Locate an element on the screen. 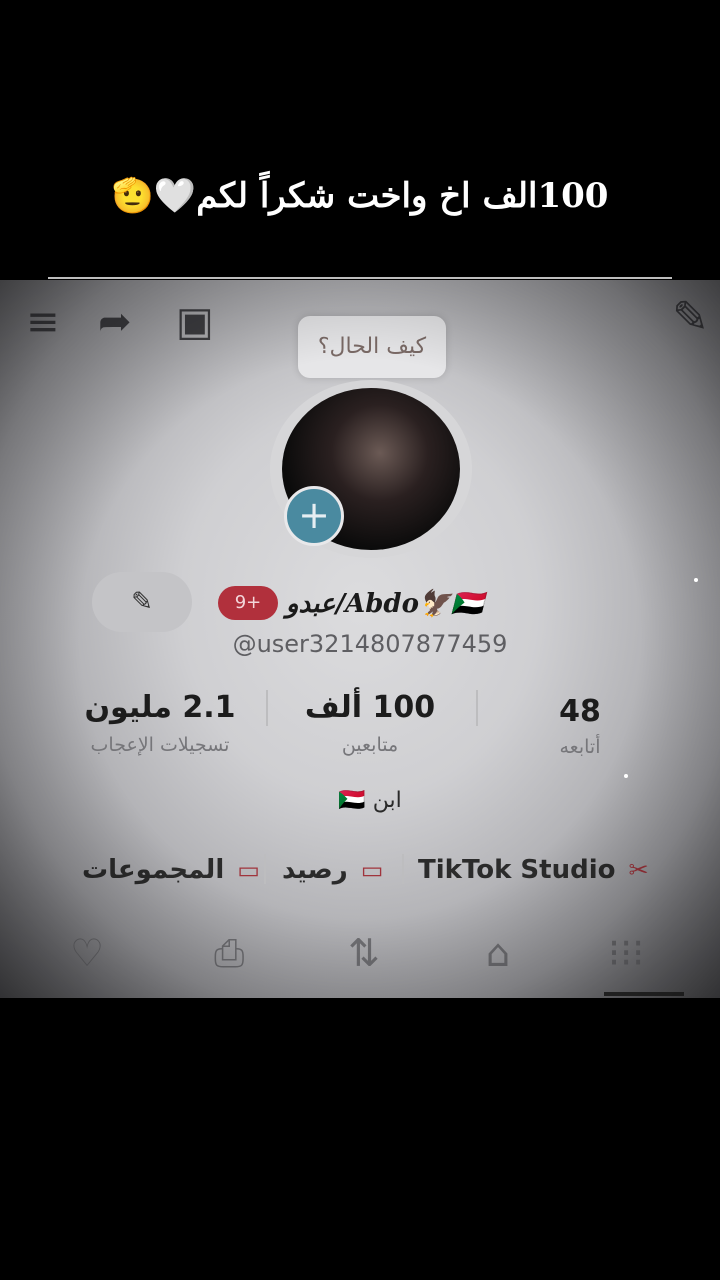 Image resolution: width=720 pixels, height=1280 pixels. video-caption: 100الف اخ واخت شكراً لكم🤍🫡 is located at coordinates (360, 196).